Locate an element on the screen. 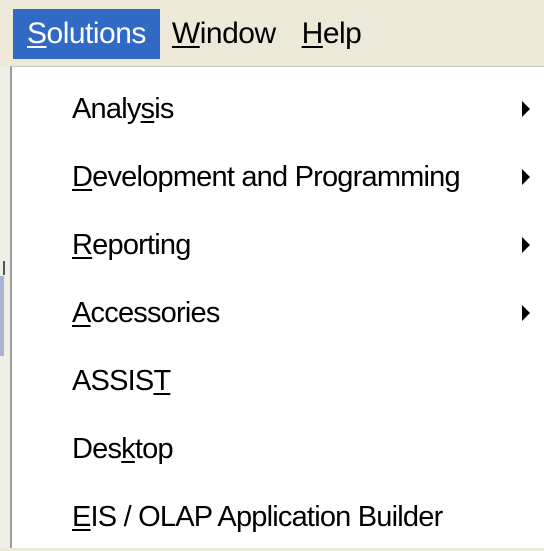 The height and width of the screenshot is (551, 544). menu-solutions: Solutions is located at coordinates (86, 34).